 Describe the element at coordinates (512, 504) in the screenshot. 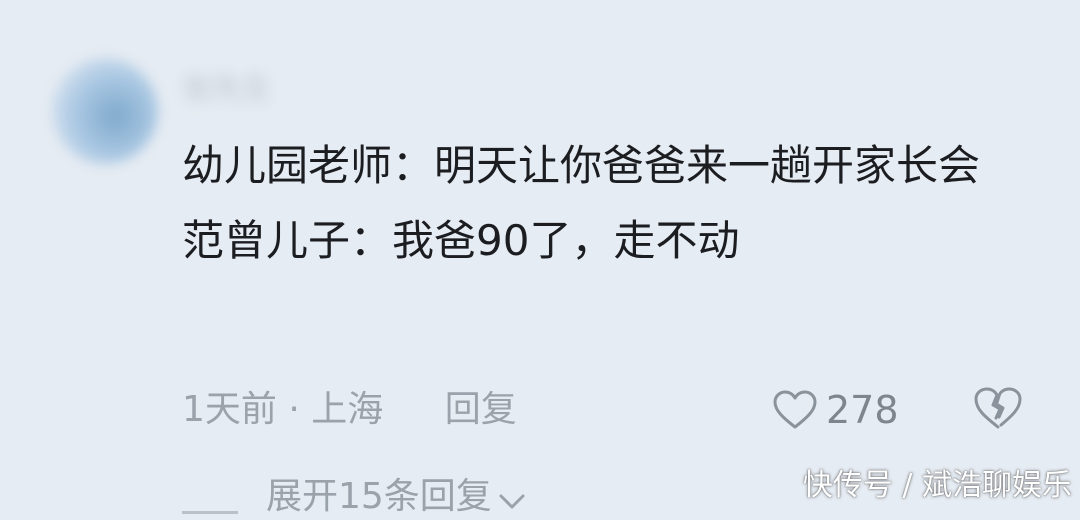

I see `chevron-down-icon` at that location.